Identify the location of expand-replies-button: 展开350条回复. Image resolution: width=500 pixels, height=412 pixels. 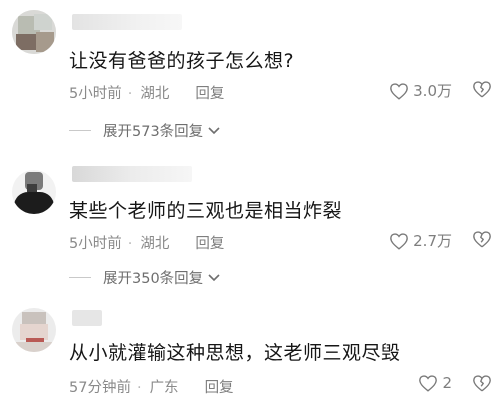
(145, 277).